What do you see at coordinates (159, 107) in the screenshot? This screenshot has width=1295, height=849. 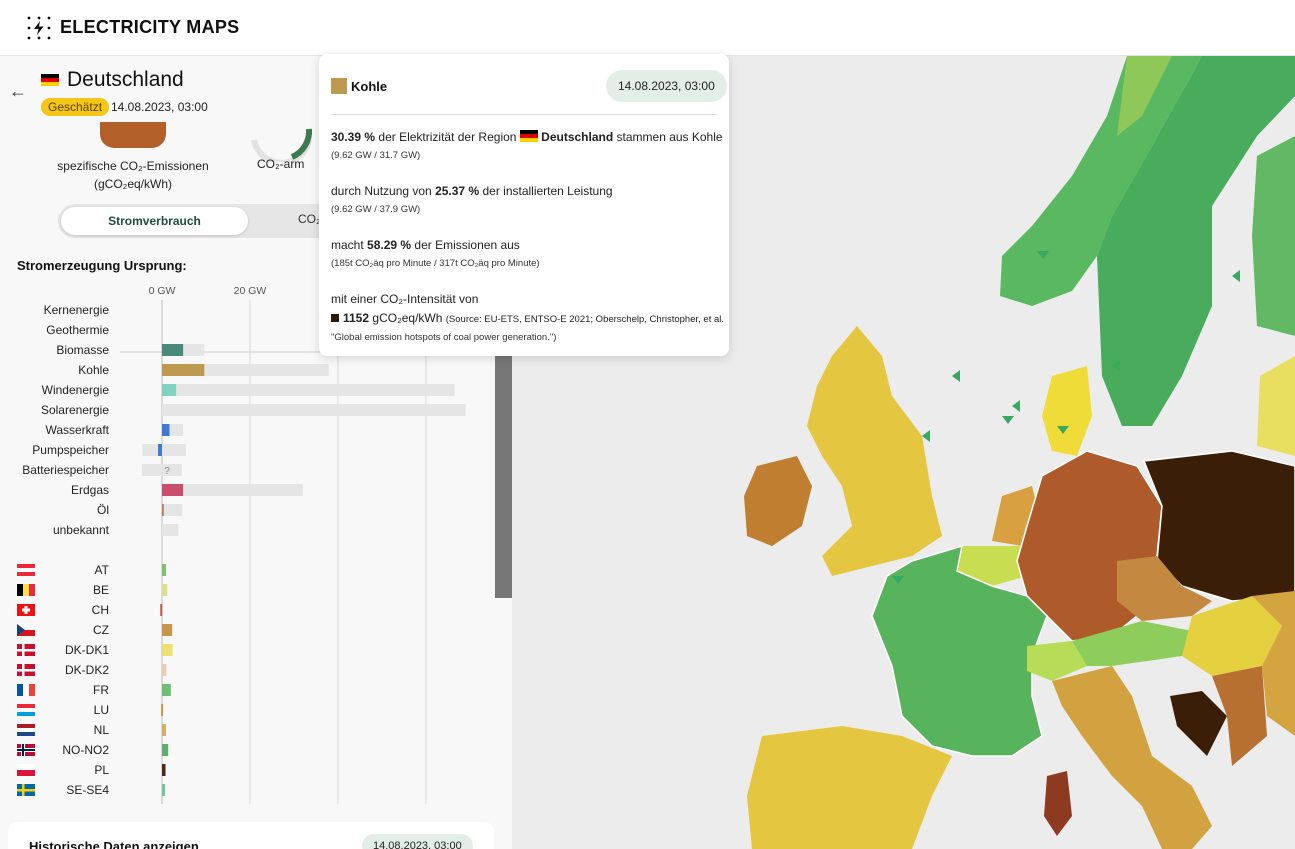 I see `zone-datetime: 14.08.2023, 03:00` at bounding box center [159, 107].